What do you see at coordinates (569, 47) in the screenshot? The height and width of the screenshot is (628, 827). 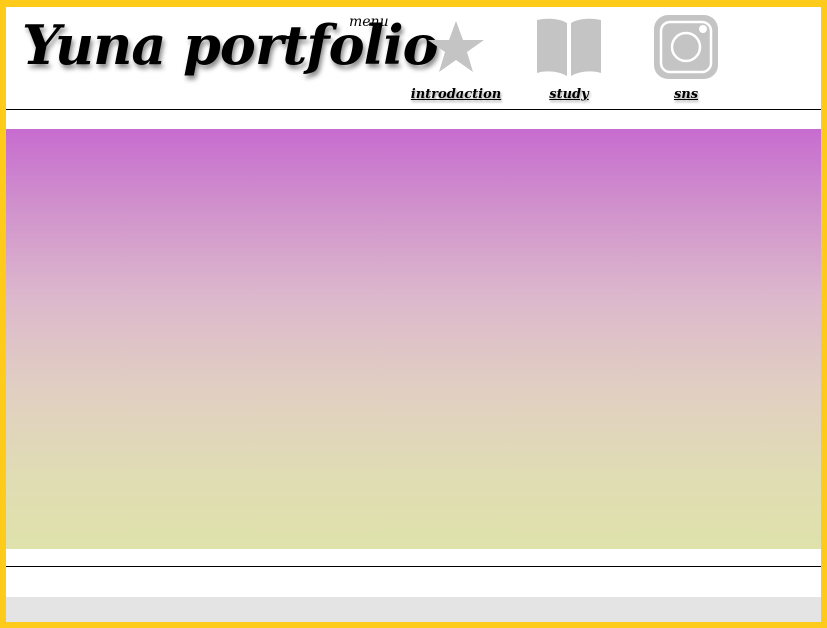 I see `book-icon` at bounding box center [569, 47].